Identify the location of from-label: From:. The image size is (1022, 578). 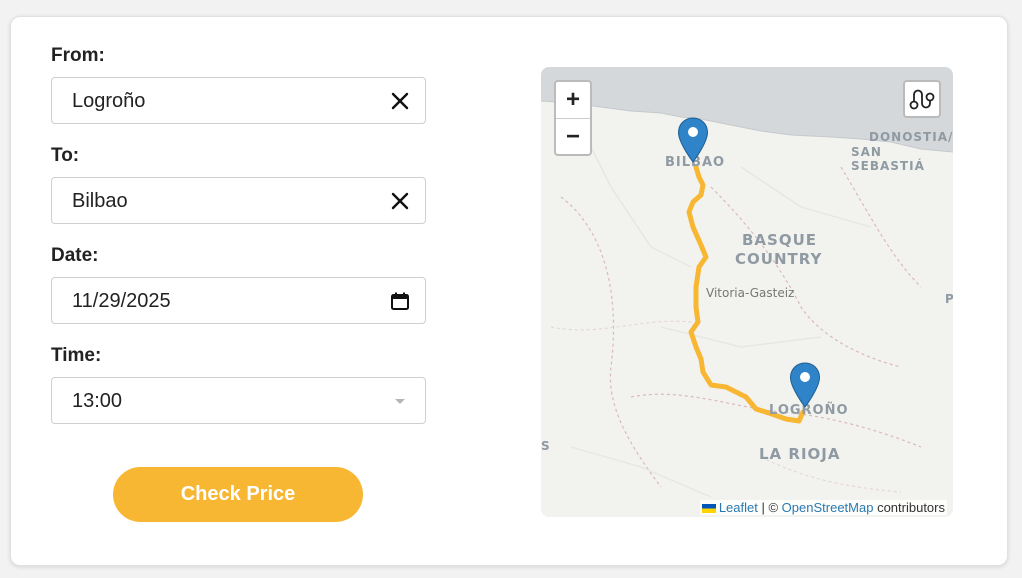
(78, 55).